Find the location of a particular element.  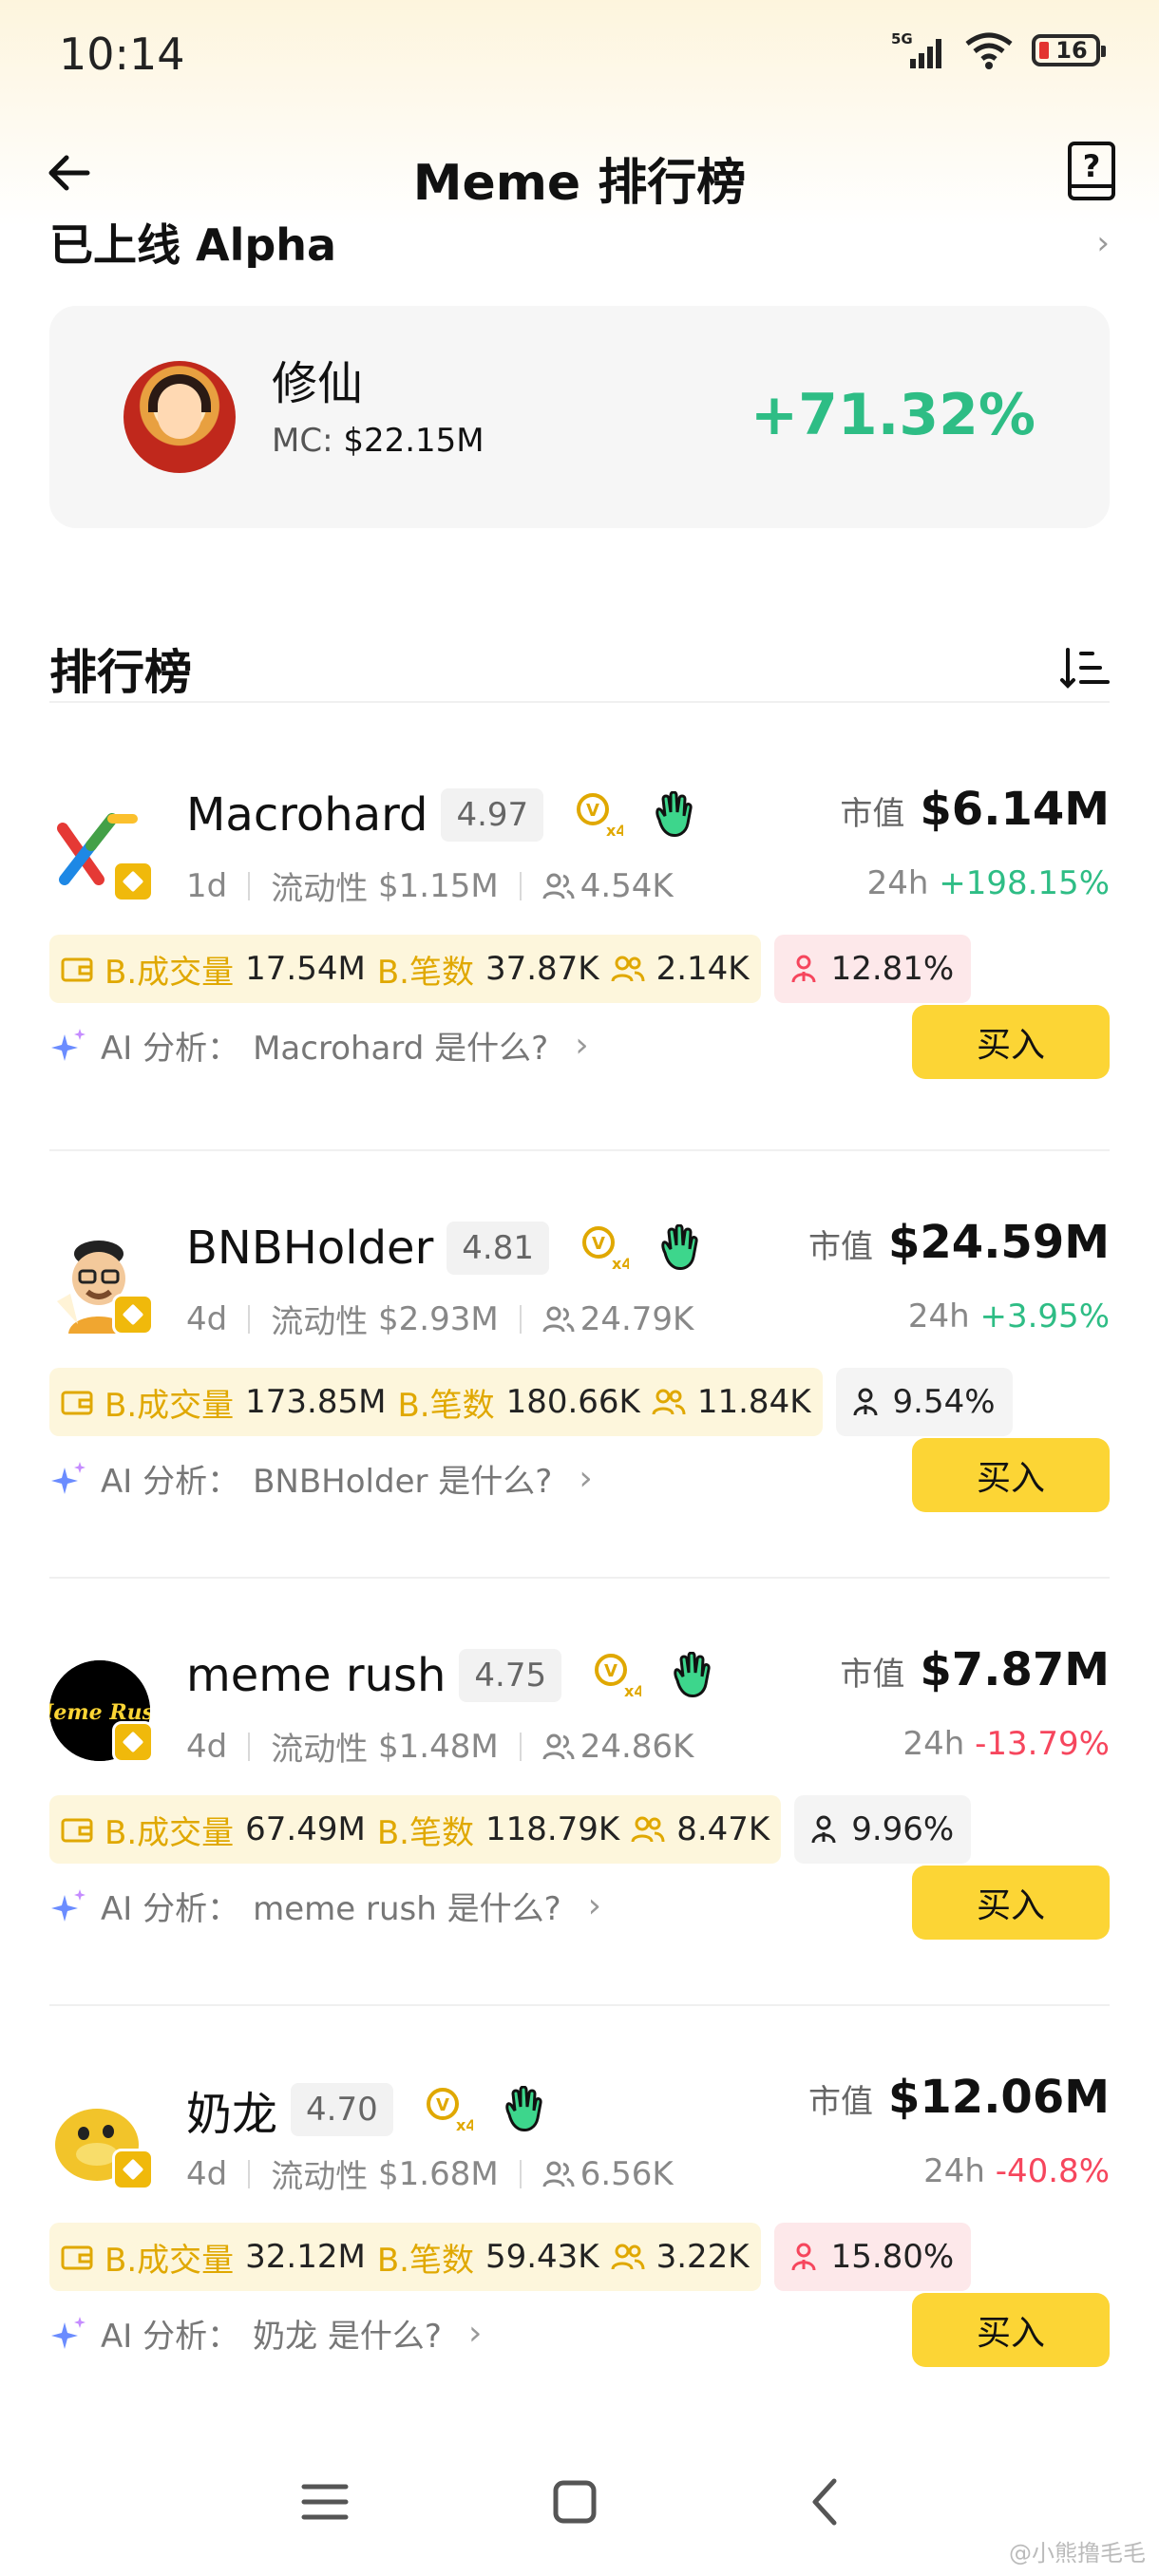

menu-icon is located at coordinates (324, 2501).